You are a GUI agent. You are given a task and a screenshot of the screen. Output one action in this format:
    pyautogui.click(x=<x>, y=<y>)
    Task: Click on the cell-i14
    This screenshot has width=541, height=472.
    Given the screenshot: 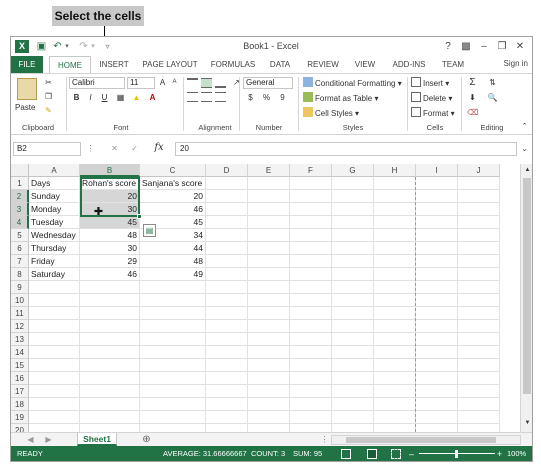 What is the action you would take?
    pyautogui.click(x=437, y=352)
    